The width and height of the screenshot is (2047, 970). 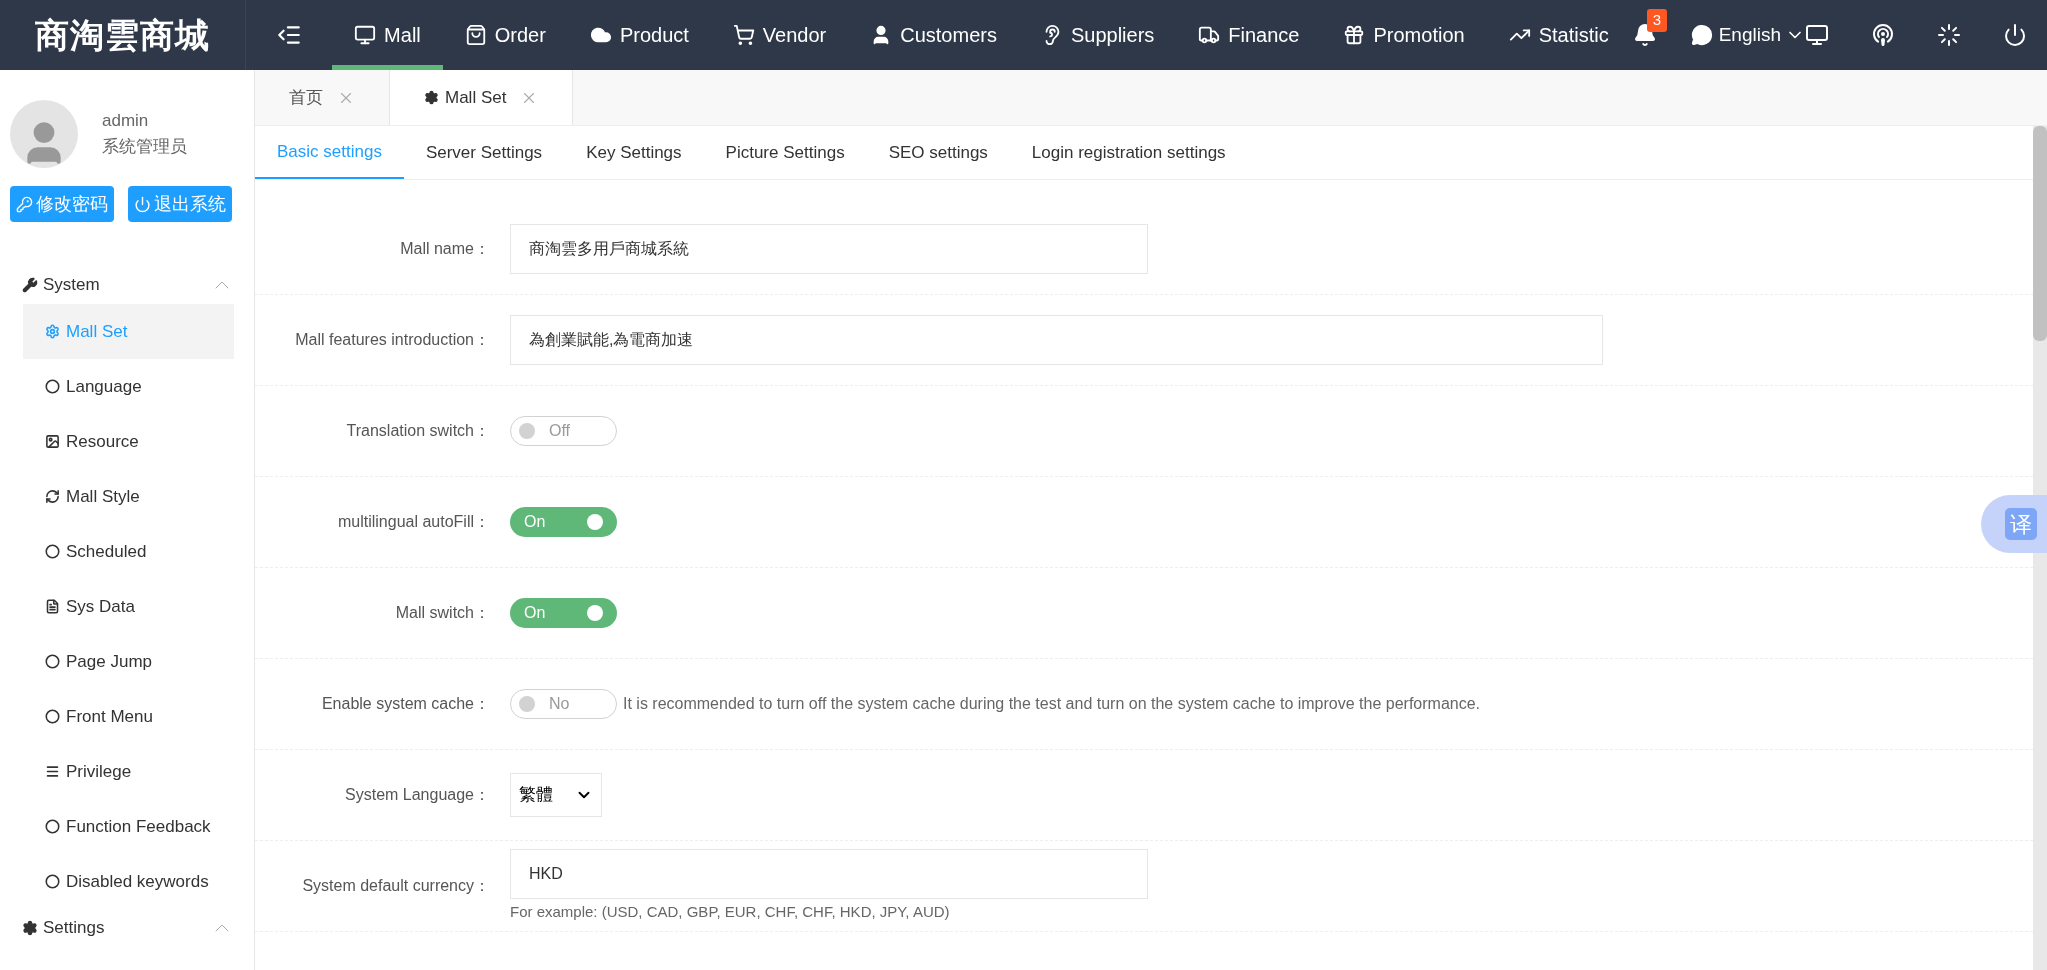 I want to click on page-tab: Mall Set, so click(x=482, y=97).